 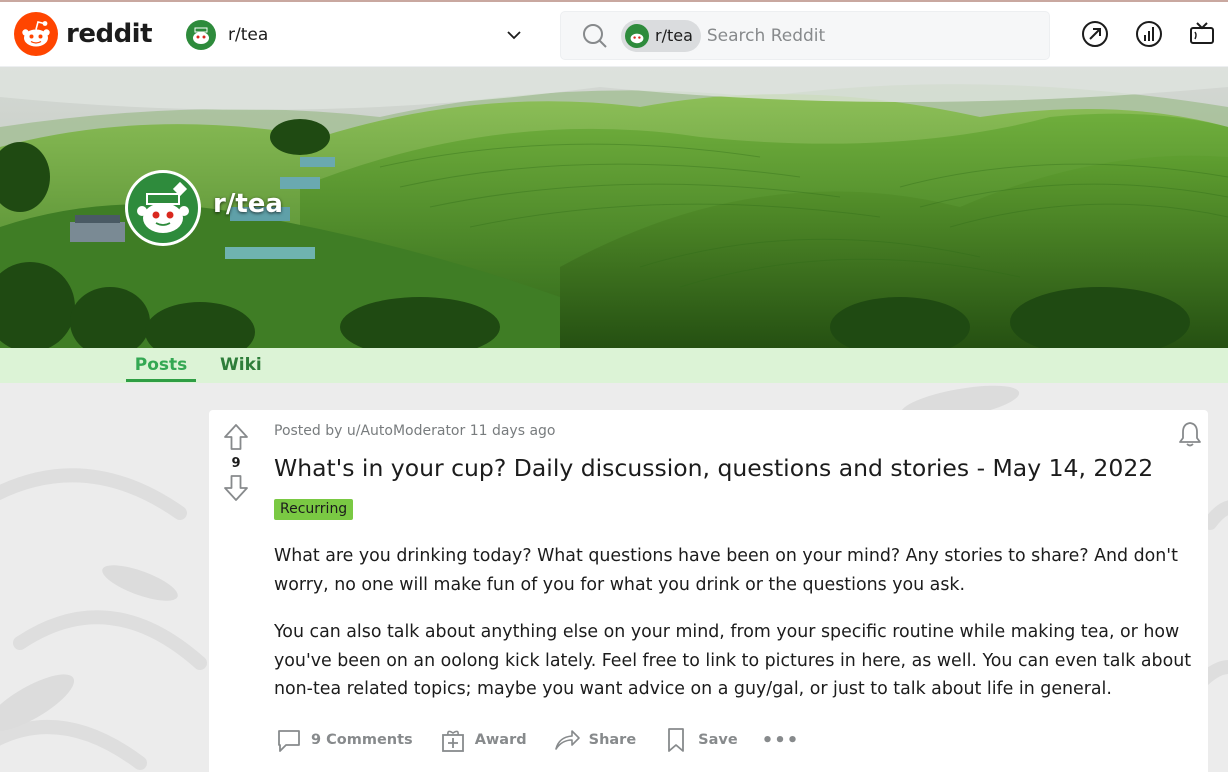 I want to click on comments-button: 9 Comments, so click(x=344, y=740).